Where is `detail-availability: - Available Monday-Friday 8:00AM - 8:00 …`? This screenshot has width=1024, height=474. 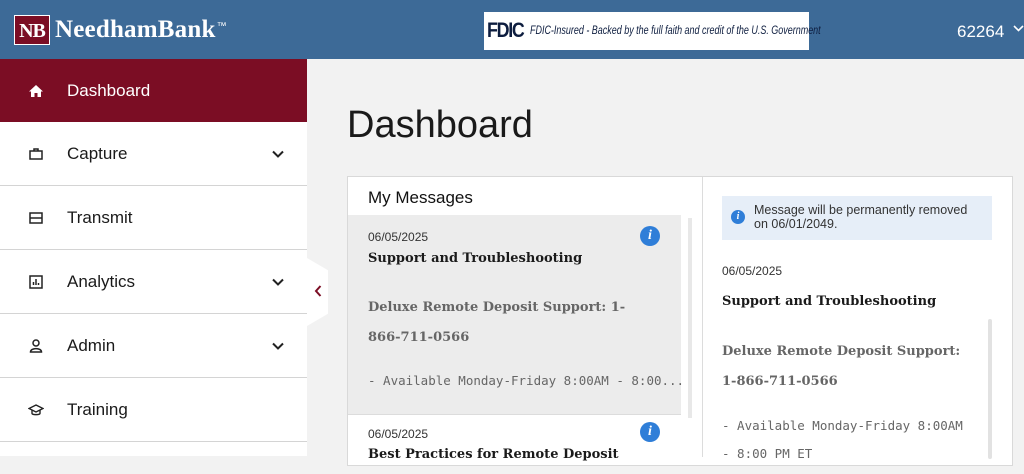 detail-availability: - Available Monday-Friday 8:00AM - 8:00 … is located at coordinates (842, 439).